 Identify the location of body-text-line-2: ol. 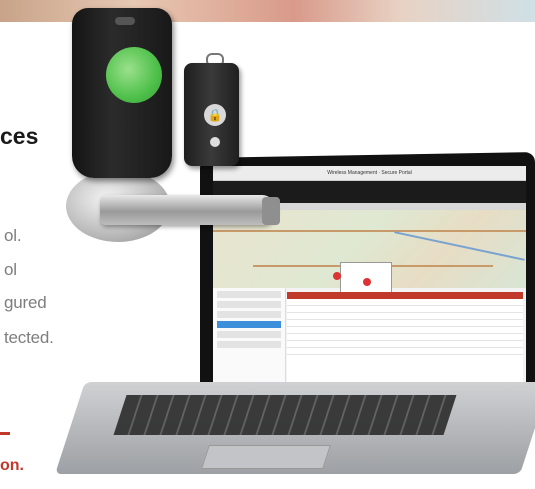
(10, 269).